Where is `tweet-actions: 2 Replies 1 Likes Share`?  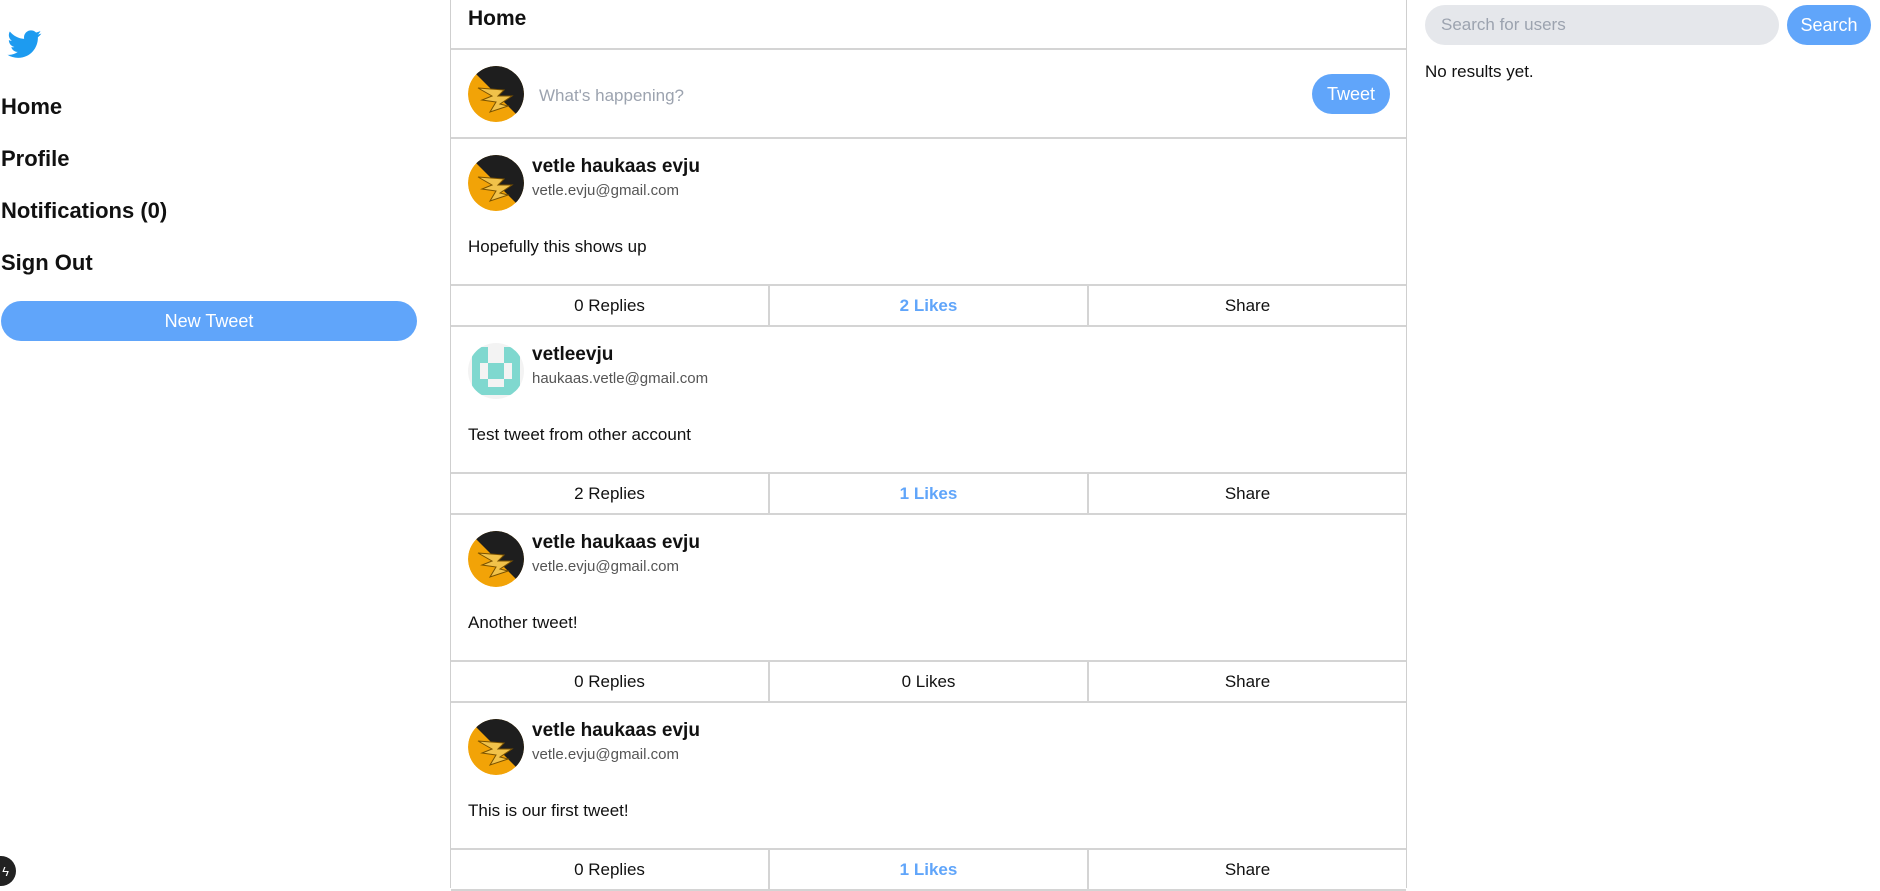 tweet-actions: 2 Replies 1 Likes Share is located at coordinates (928, 493).